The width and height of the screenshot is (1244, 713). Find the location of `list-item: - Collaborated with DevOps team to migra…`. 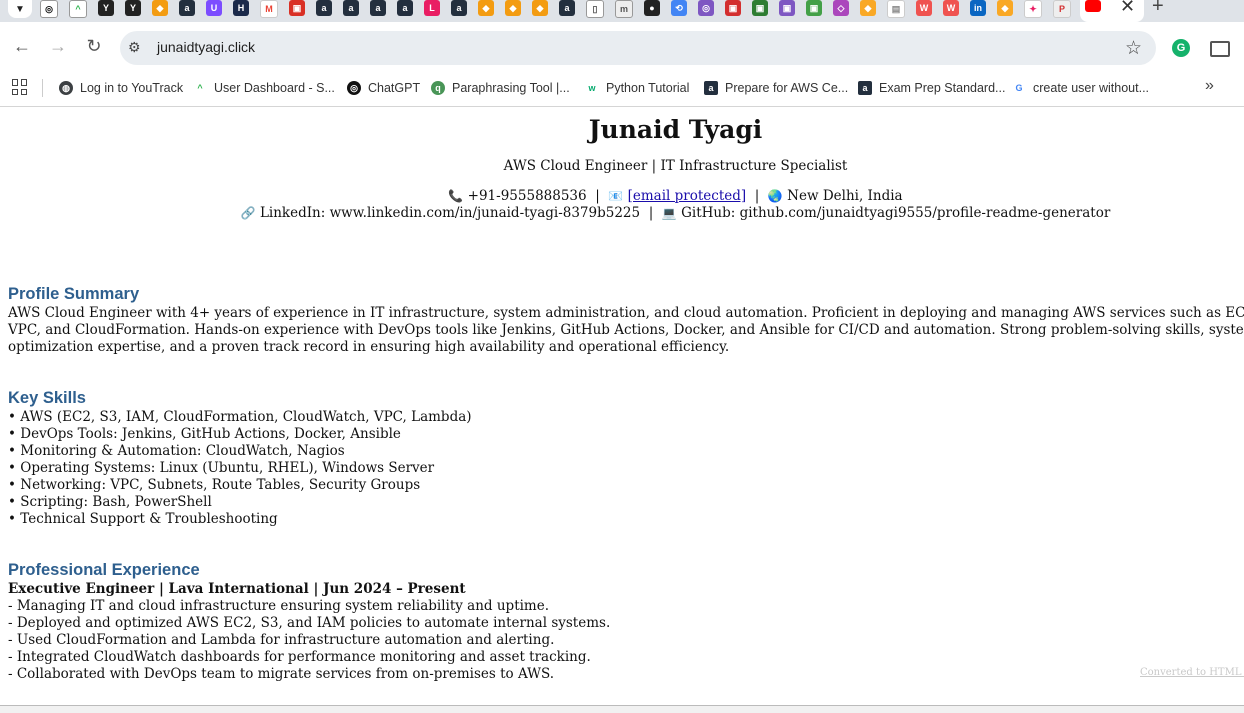

list-item: - Collaborated with DevOps team to migra… is located at coordinates (281, 674).